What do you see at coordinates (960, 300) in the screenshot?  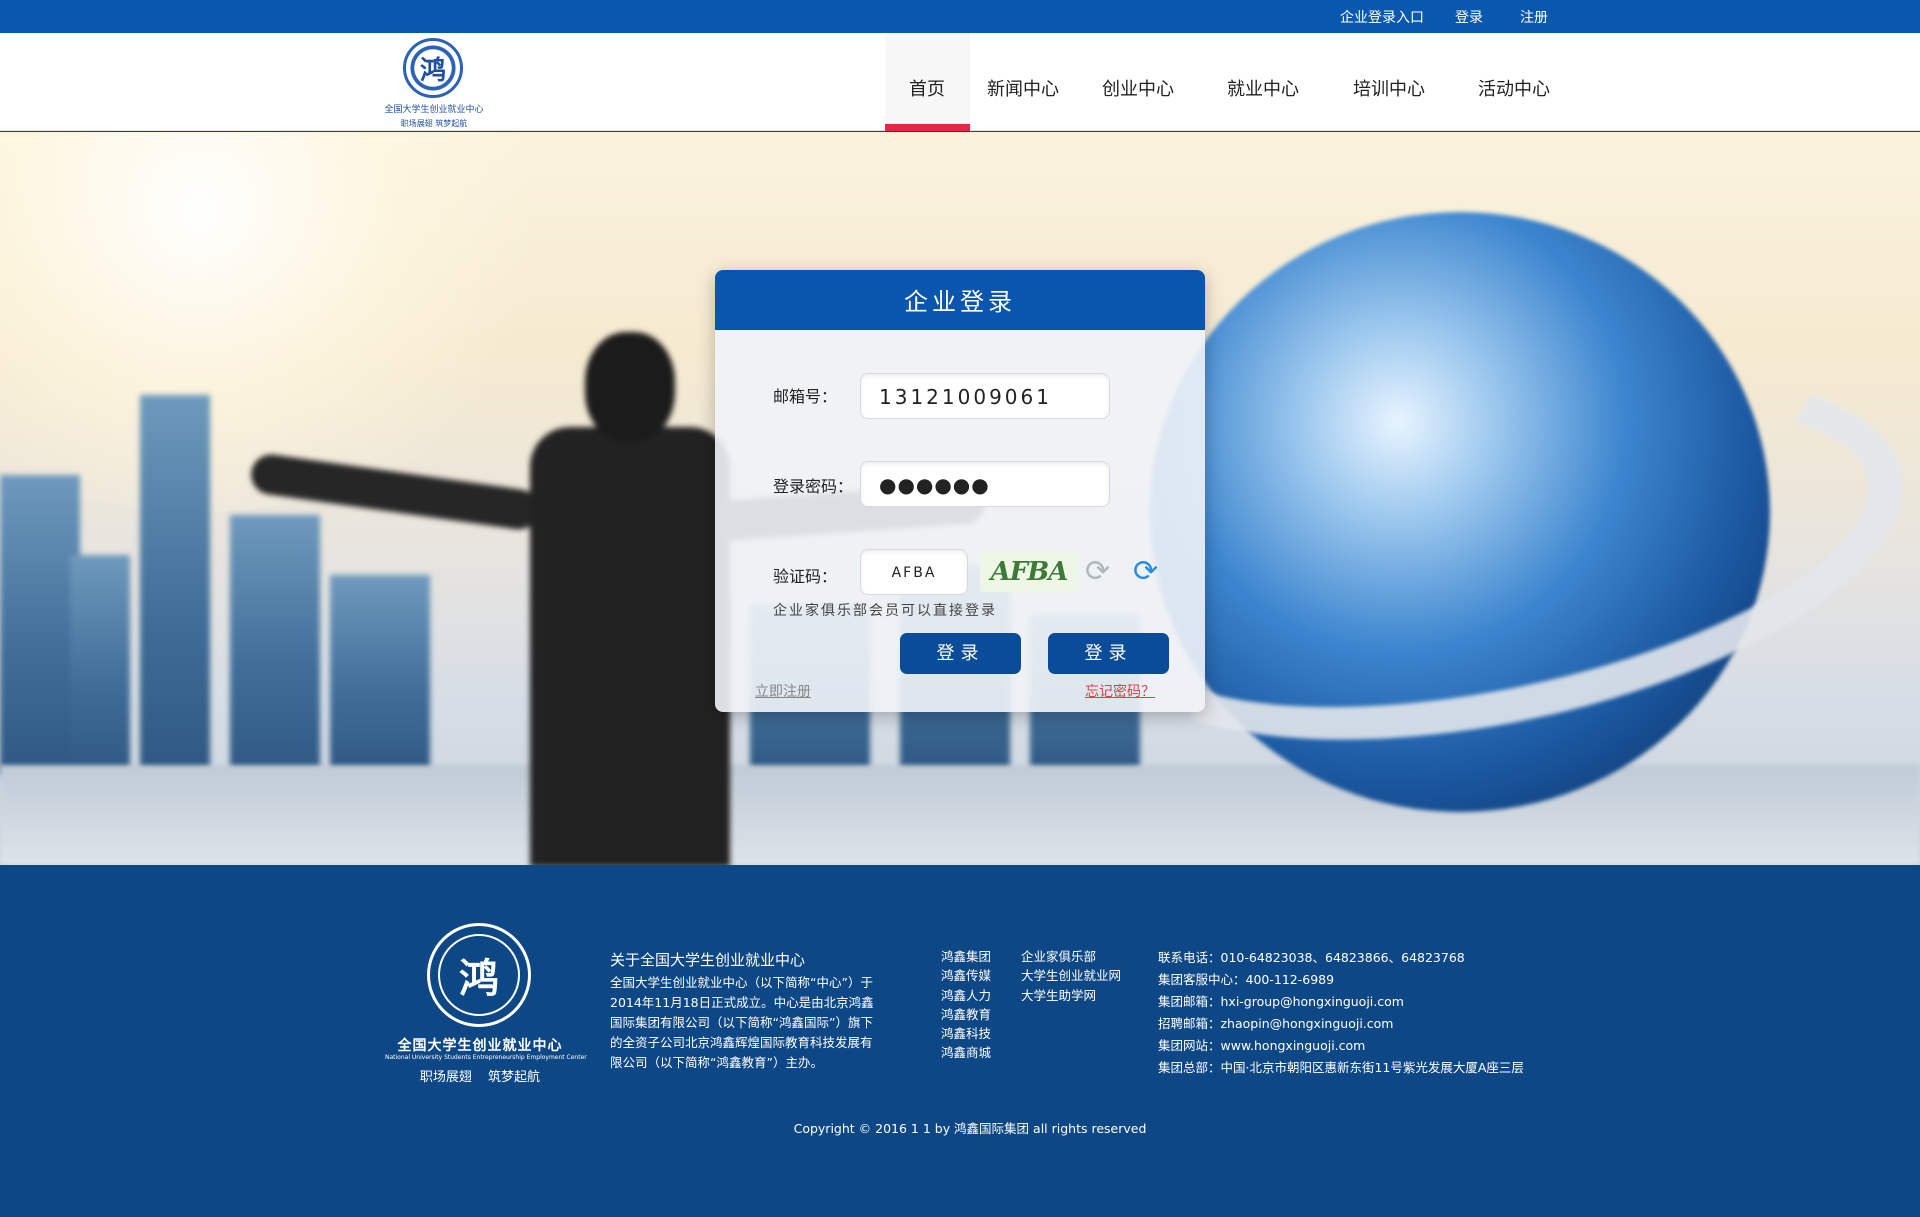 I see `login-card-title: 企业登录` at bounding box center [960, 300].